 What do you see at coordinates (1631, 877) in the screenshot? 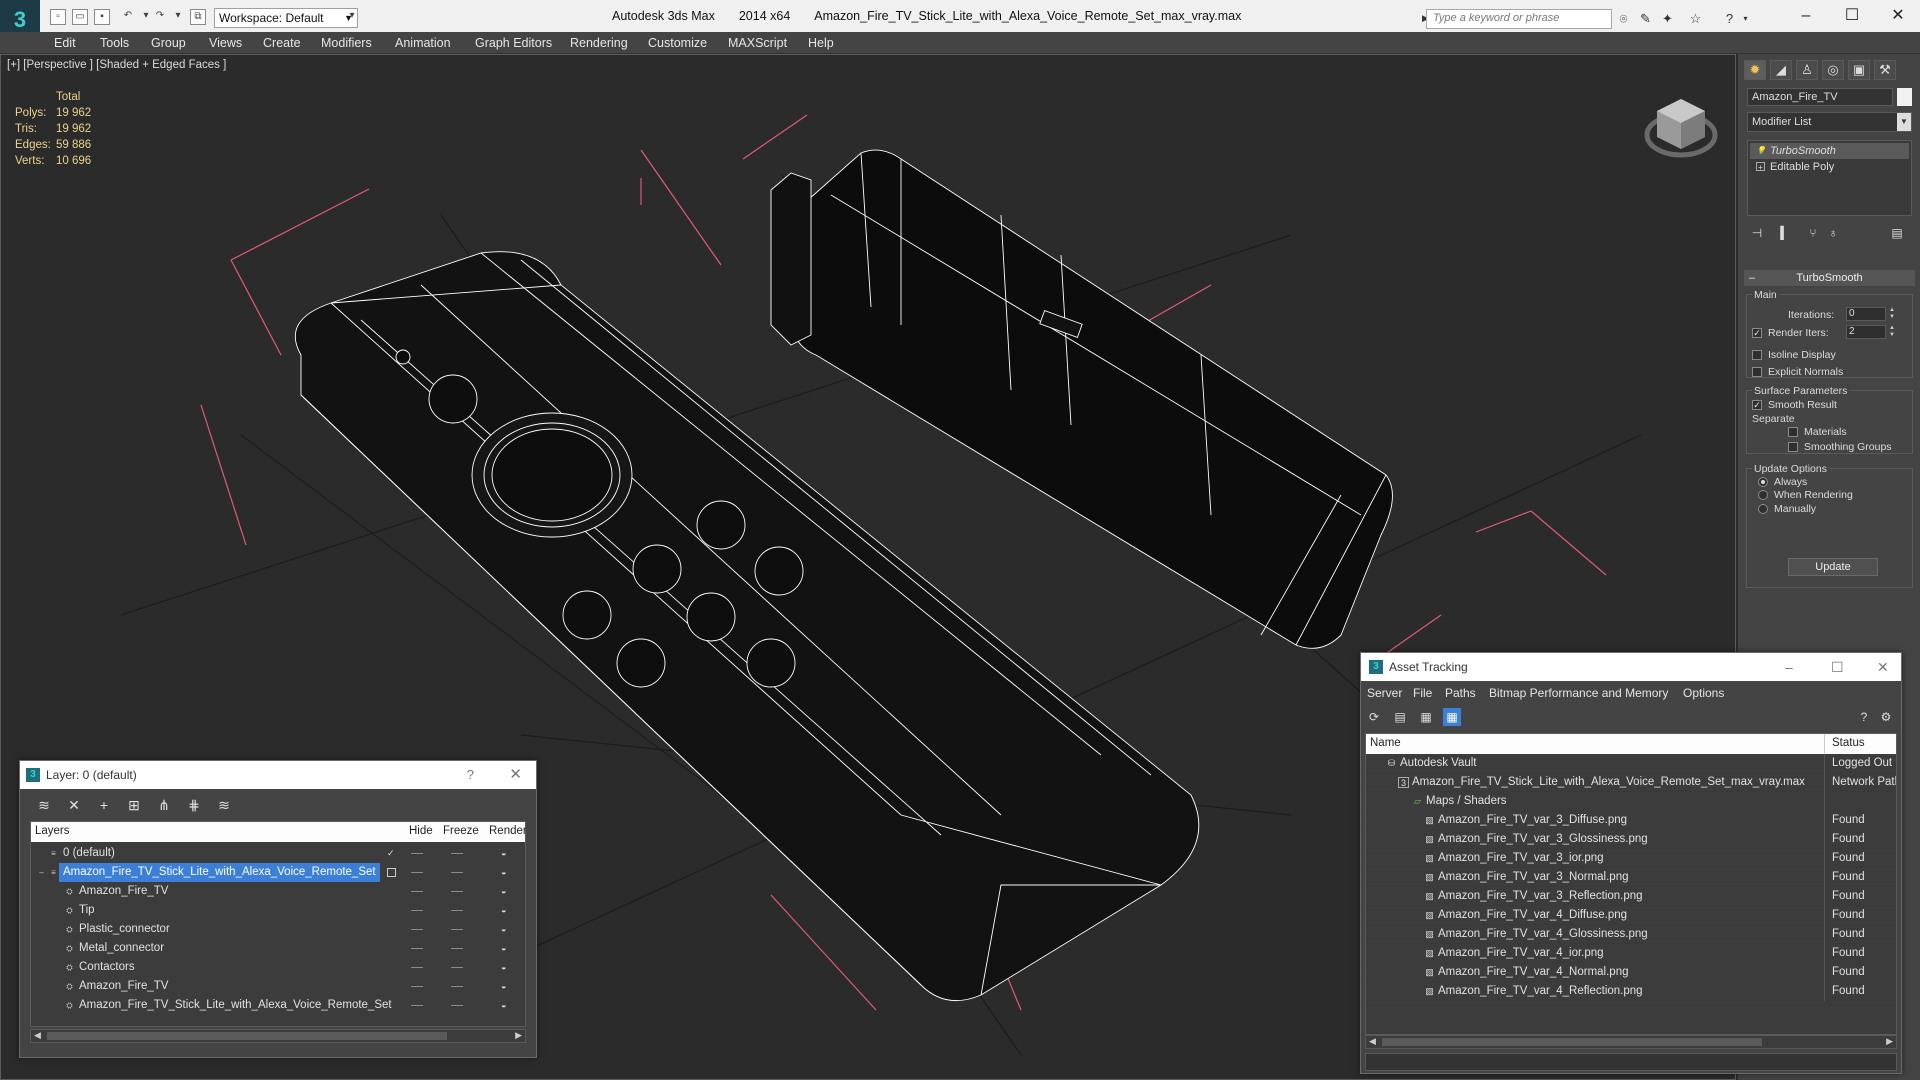
I see `asset-row: ▧ Amazon_Fire_TV_var_3_Normal.png Found` at bounding box center [1631, 877].